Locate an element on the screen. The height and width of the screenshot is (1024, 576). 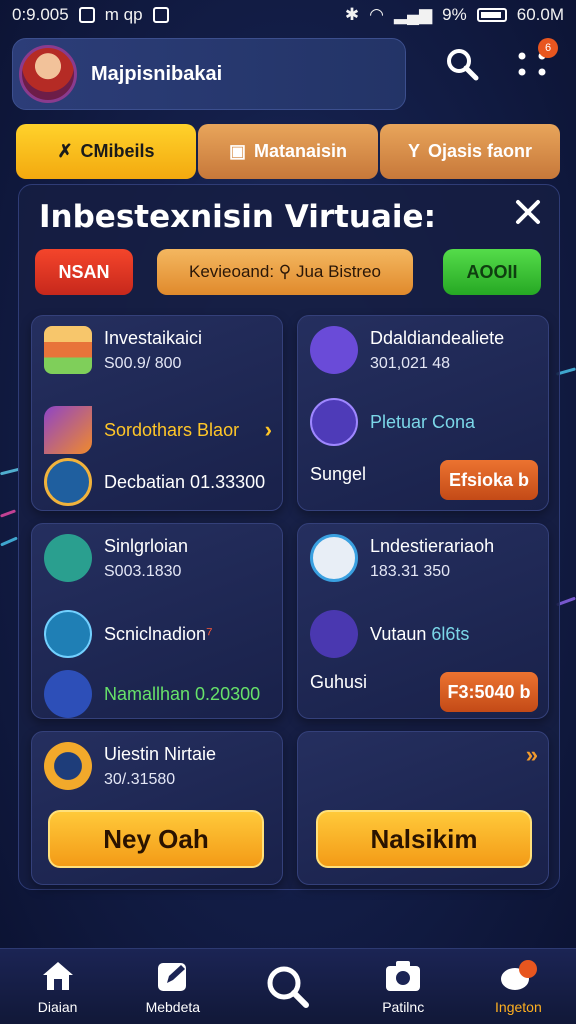
card-value: 30/.31580 is located at coordinates (140, 779).